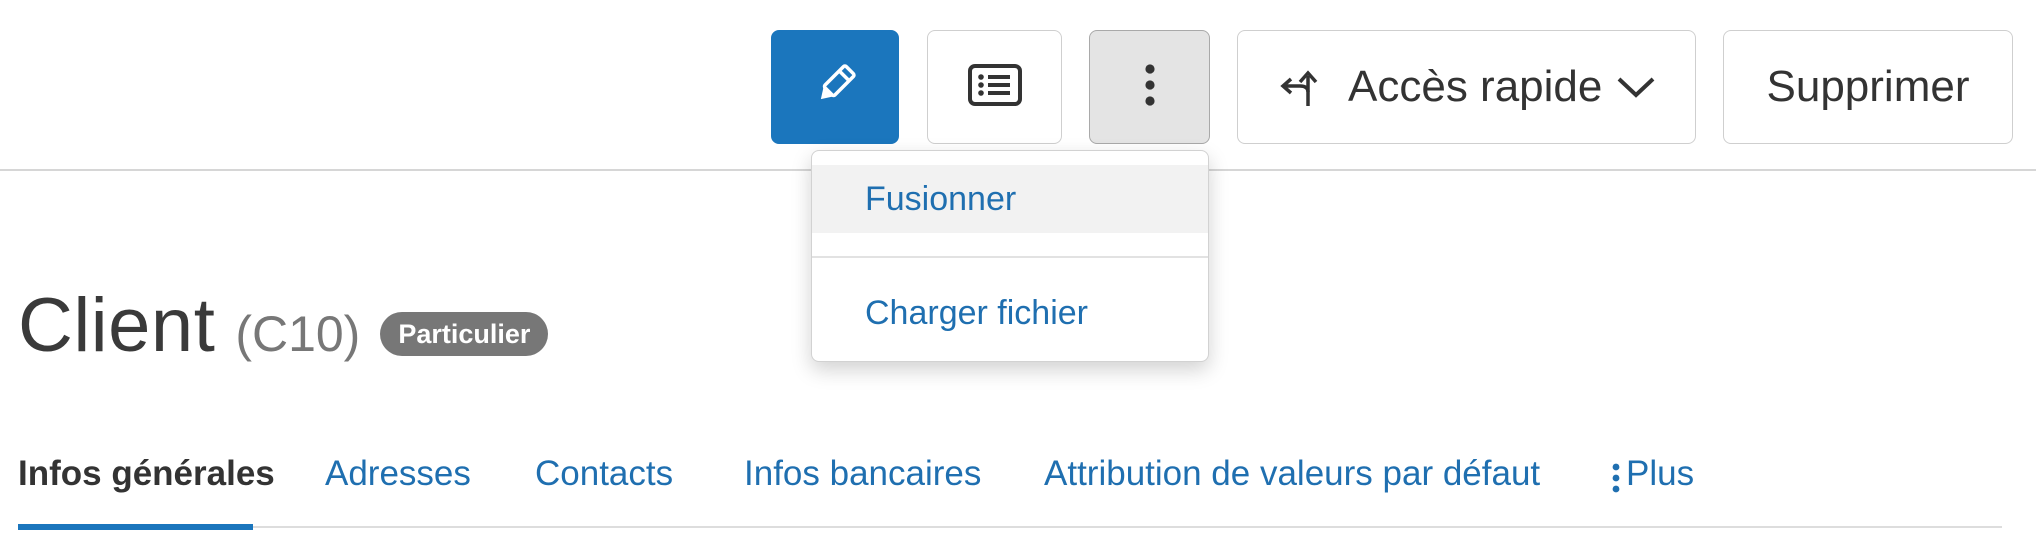 Image resolution: width=2036 pixels, height=560 pixels. What do you see at coordinates (146, 473) in the screenshot?
I see `tab-label: Infos générales` at bounding box center [146, 473].